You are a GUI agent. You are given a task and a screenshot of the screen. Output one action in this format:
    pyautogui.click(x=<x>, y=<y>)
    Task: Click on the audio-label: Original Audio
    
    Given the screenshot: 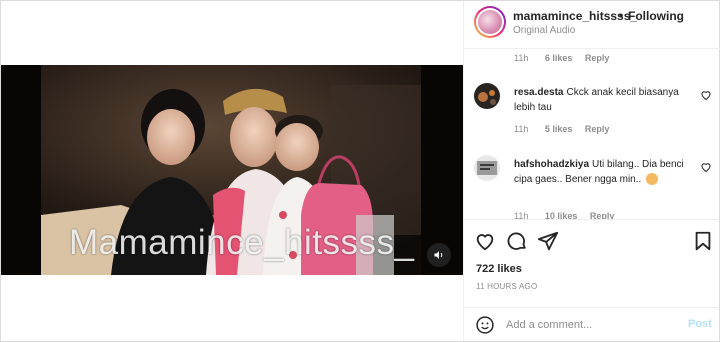 What is the action you would take?
    pyautogui.click(x=544, y=30)
    